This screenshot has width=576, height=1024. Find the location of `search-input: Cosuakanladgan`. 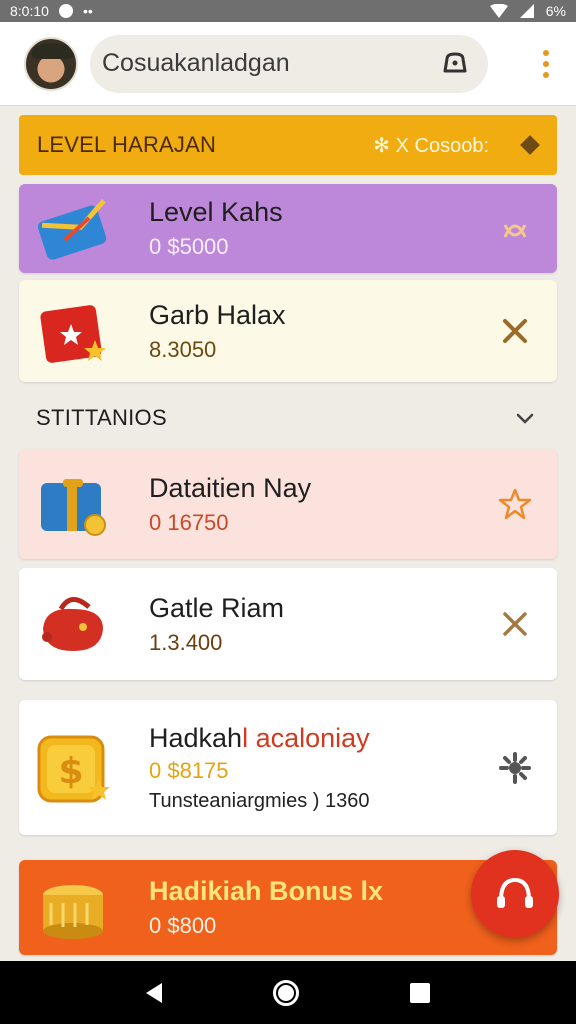

search-input: Cosuakanladgan is located at coordinates (289, 63).